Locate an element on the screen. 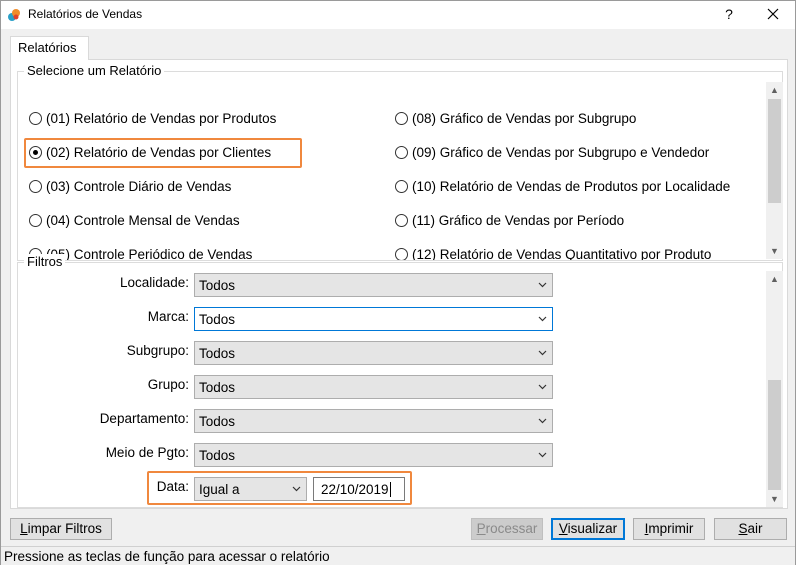 Image resolution: width=796 pixels, height=565 pixels. data-label: Data: is located at coordinates (172, 486).